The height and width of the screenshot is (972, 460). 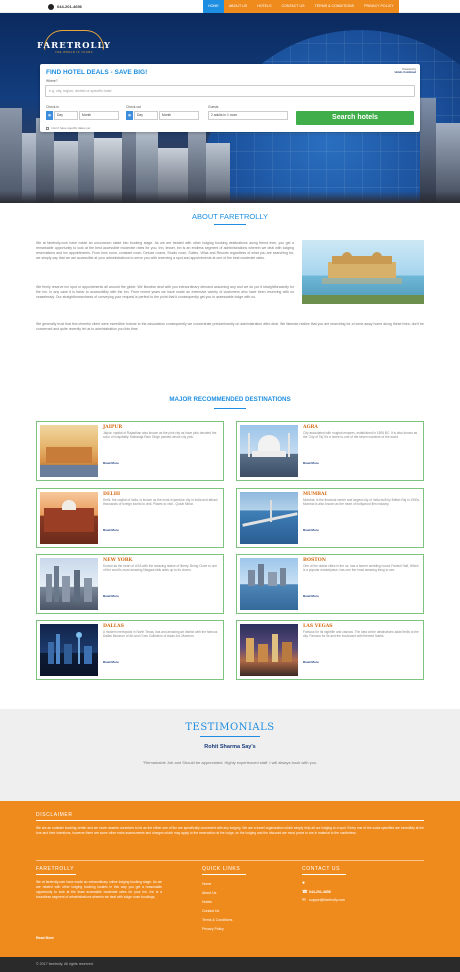 I want to click on agra-image, so click(x=269, y=451).